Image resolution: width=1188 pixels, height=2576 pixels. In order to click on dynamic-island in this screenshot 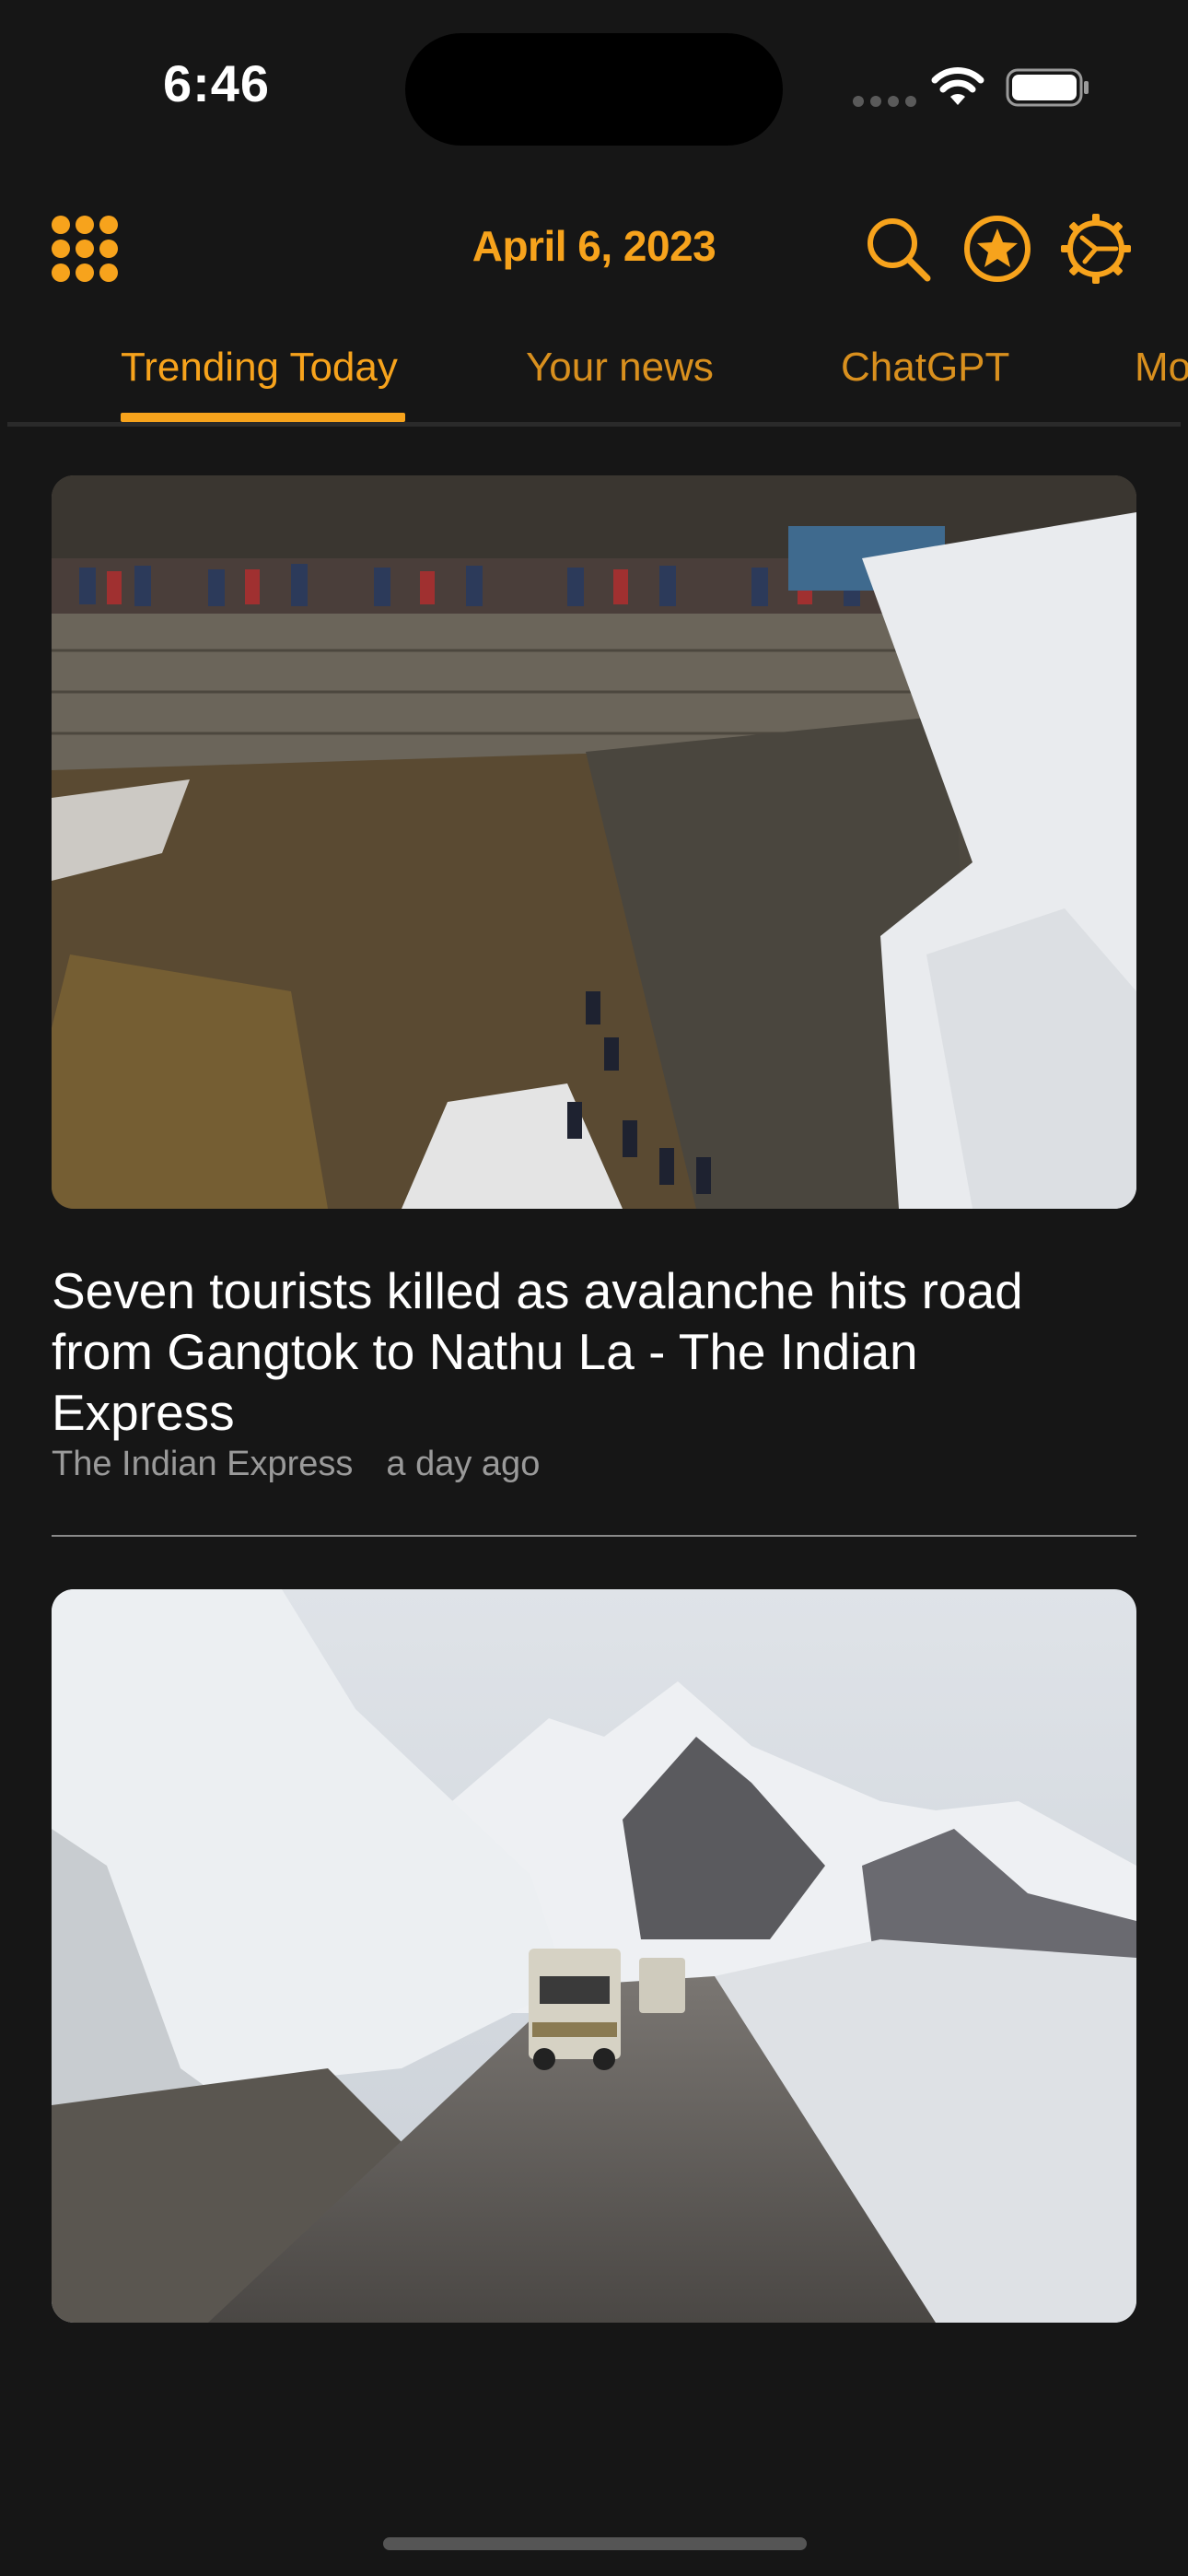, I will do `click(594, 89)`.